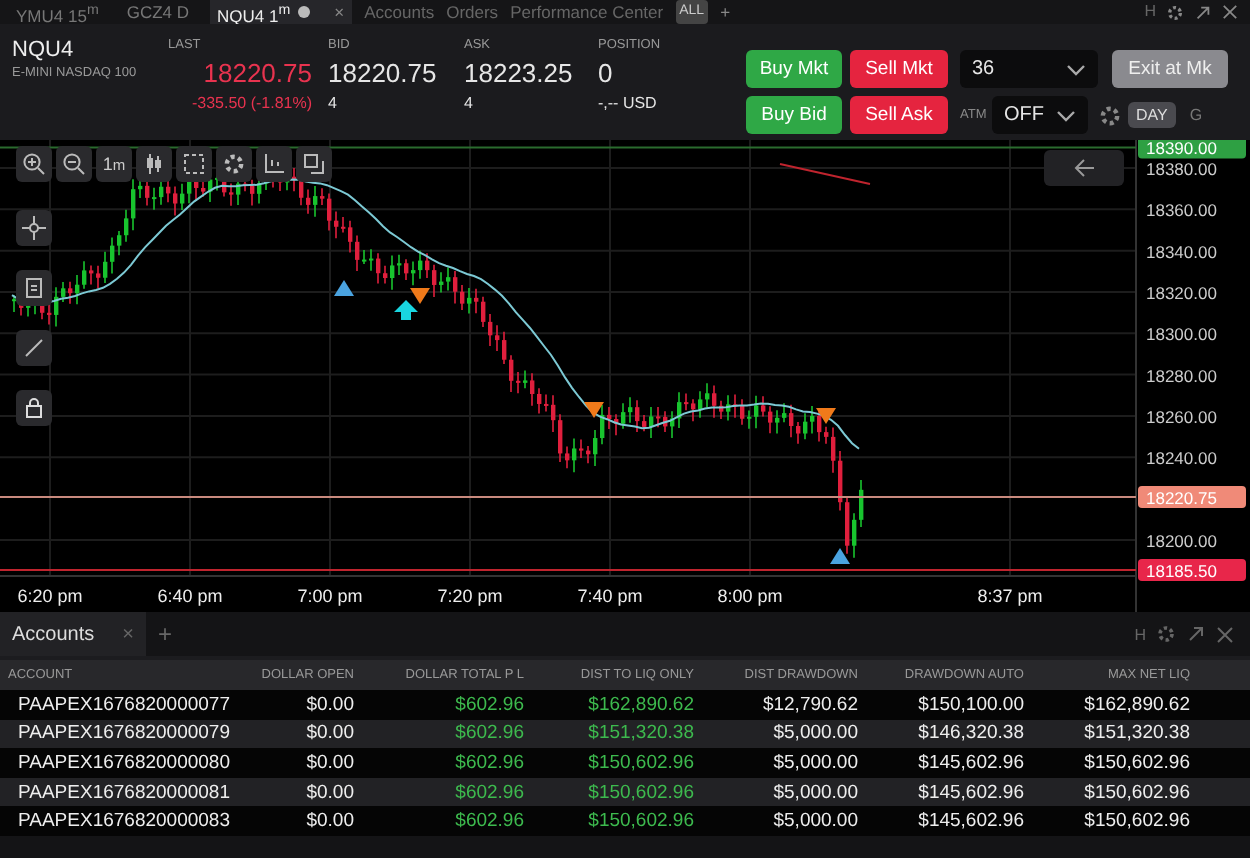 Image resolution: width=1250 pixels, height=858 pixels. What do you see at coordinates (194, 164) in the screenshot?
I see `selection-icon` at bounding box center [194, 164].